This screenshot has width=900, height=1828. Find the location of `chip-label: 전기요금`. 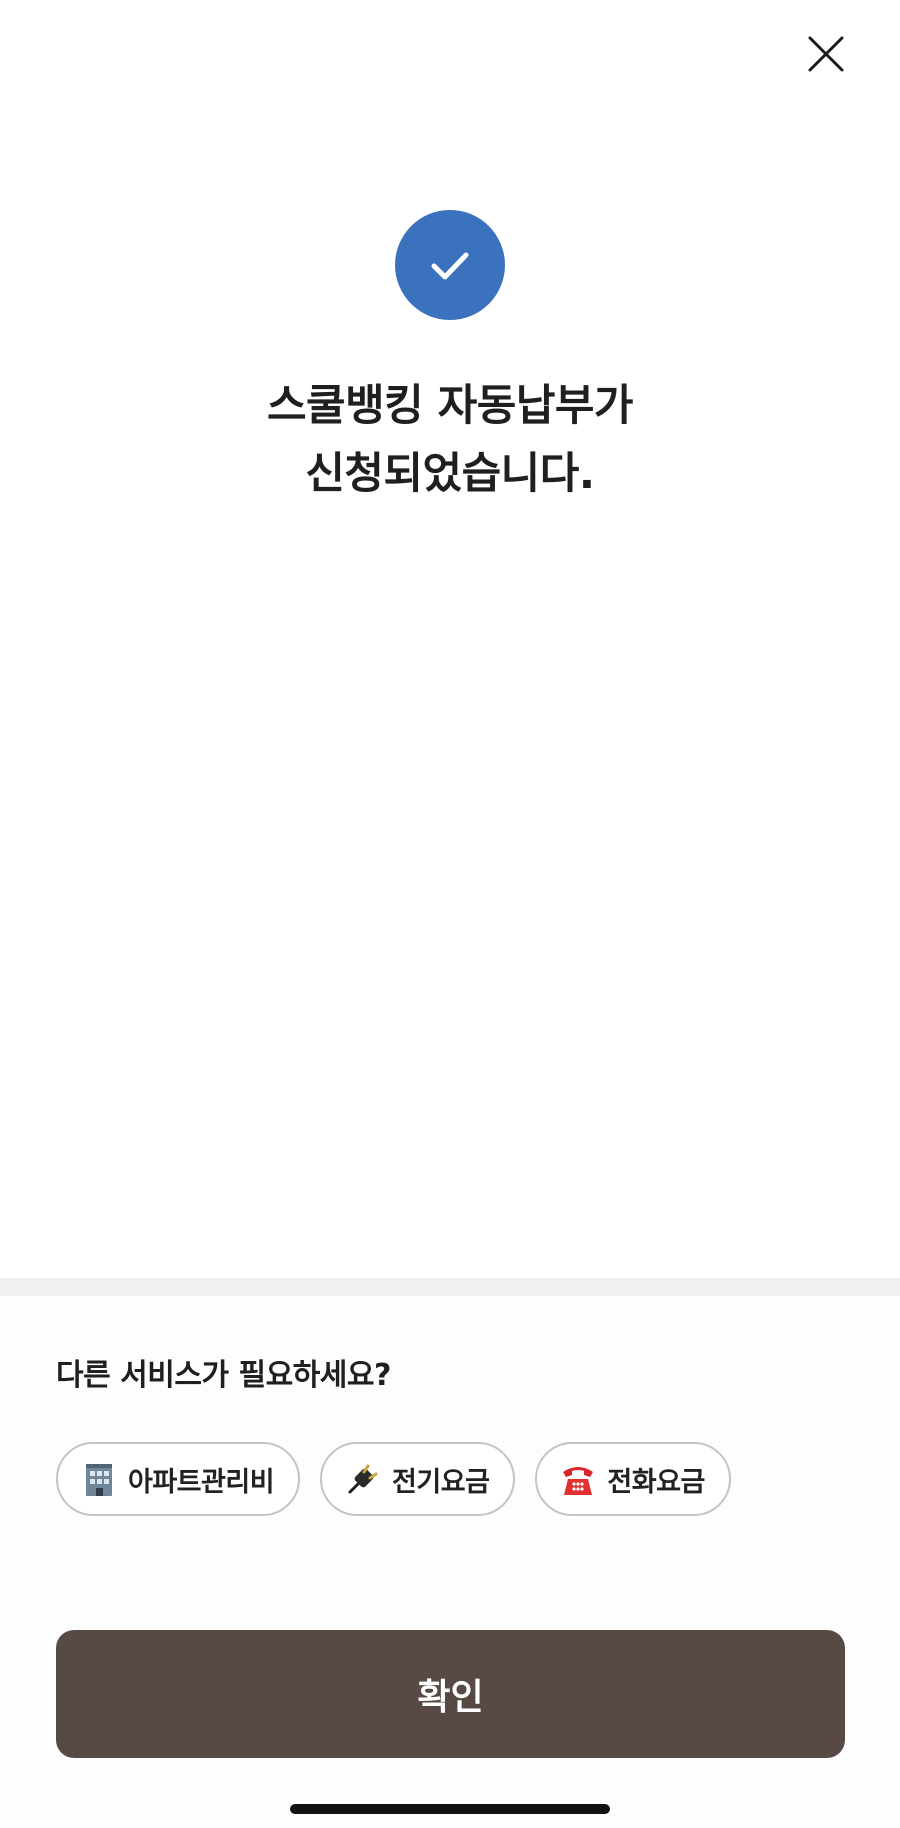

chip-label: 전기요금 is located at coordinates (441, 1482).